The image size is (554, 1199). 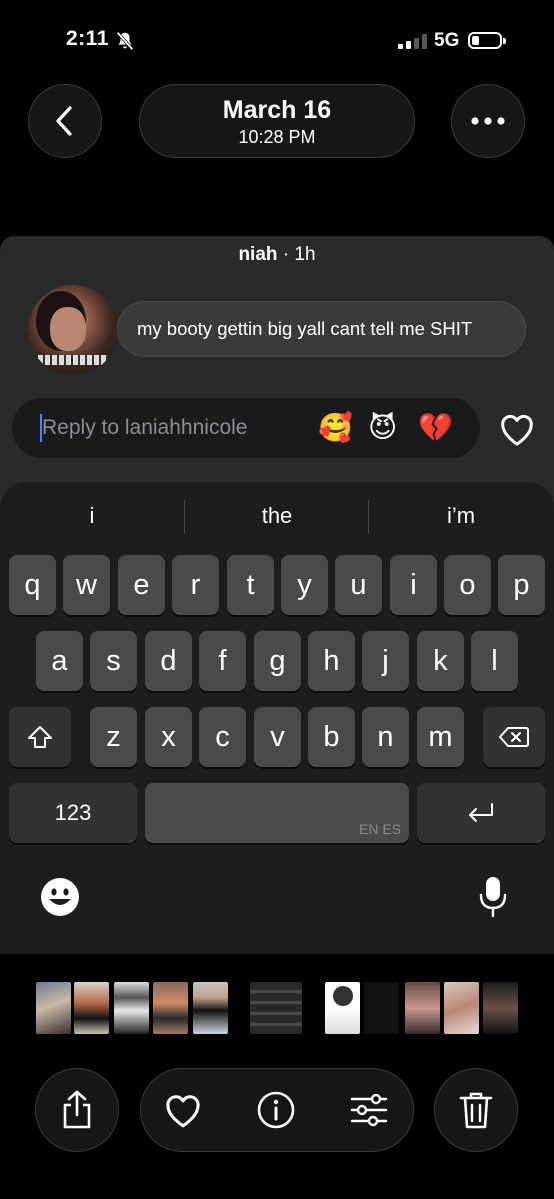 I want to click on reaction-broken-heart: 💔, so click(x=435, y=428).